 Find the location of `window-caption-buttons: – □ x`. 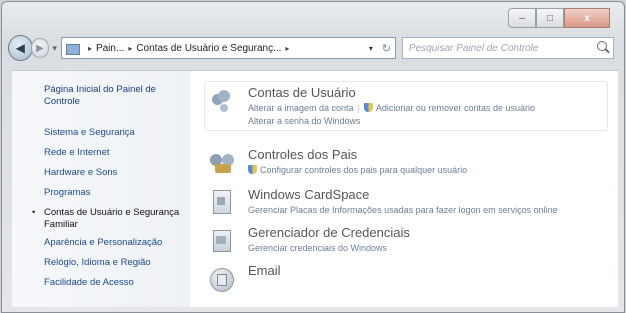

window-caption-buttons: – □ x is located at coordinates (559, 18).